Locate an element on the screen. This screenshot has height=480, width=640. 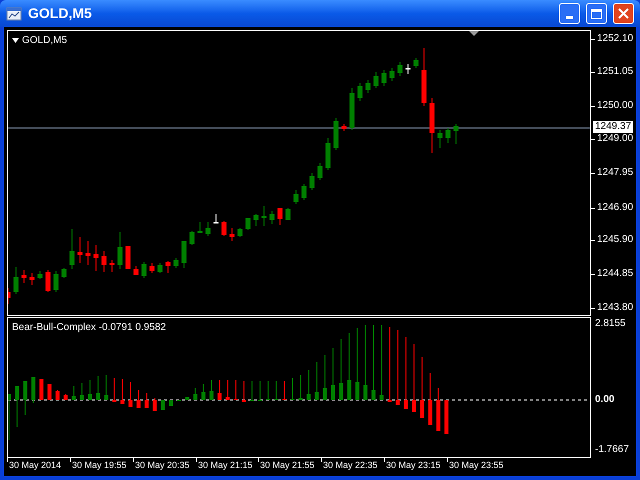
close-button is located at coordinates (623, 13).